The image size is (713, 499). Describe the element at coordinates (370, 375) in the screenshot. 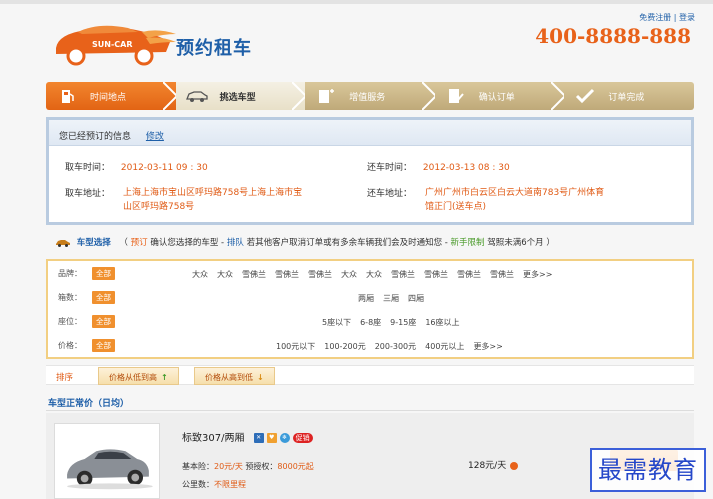

I see `sort-bar: 排序 价格从低到高 ↑ 价格从高到低 ↓` at that location.